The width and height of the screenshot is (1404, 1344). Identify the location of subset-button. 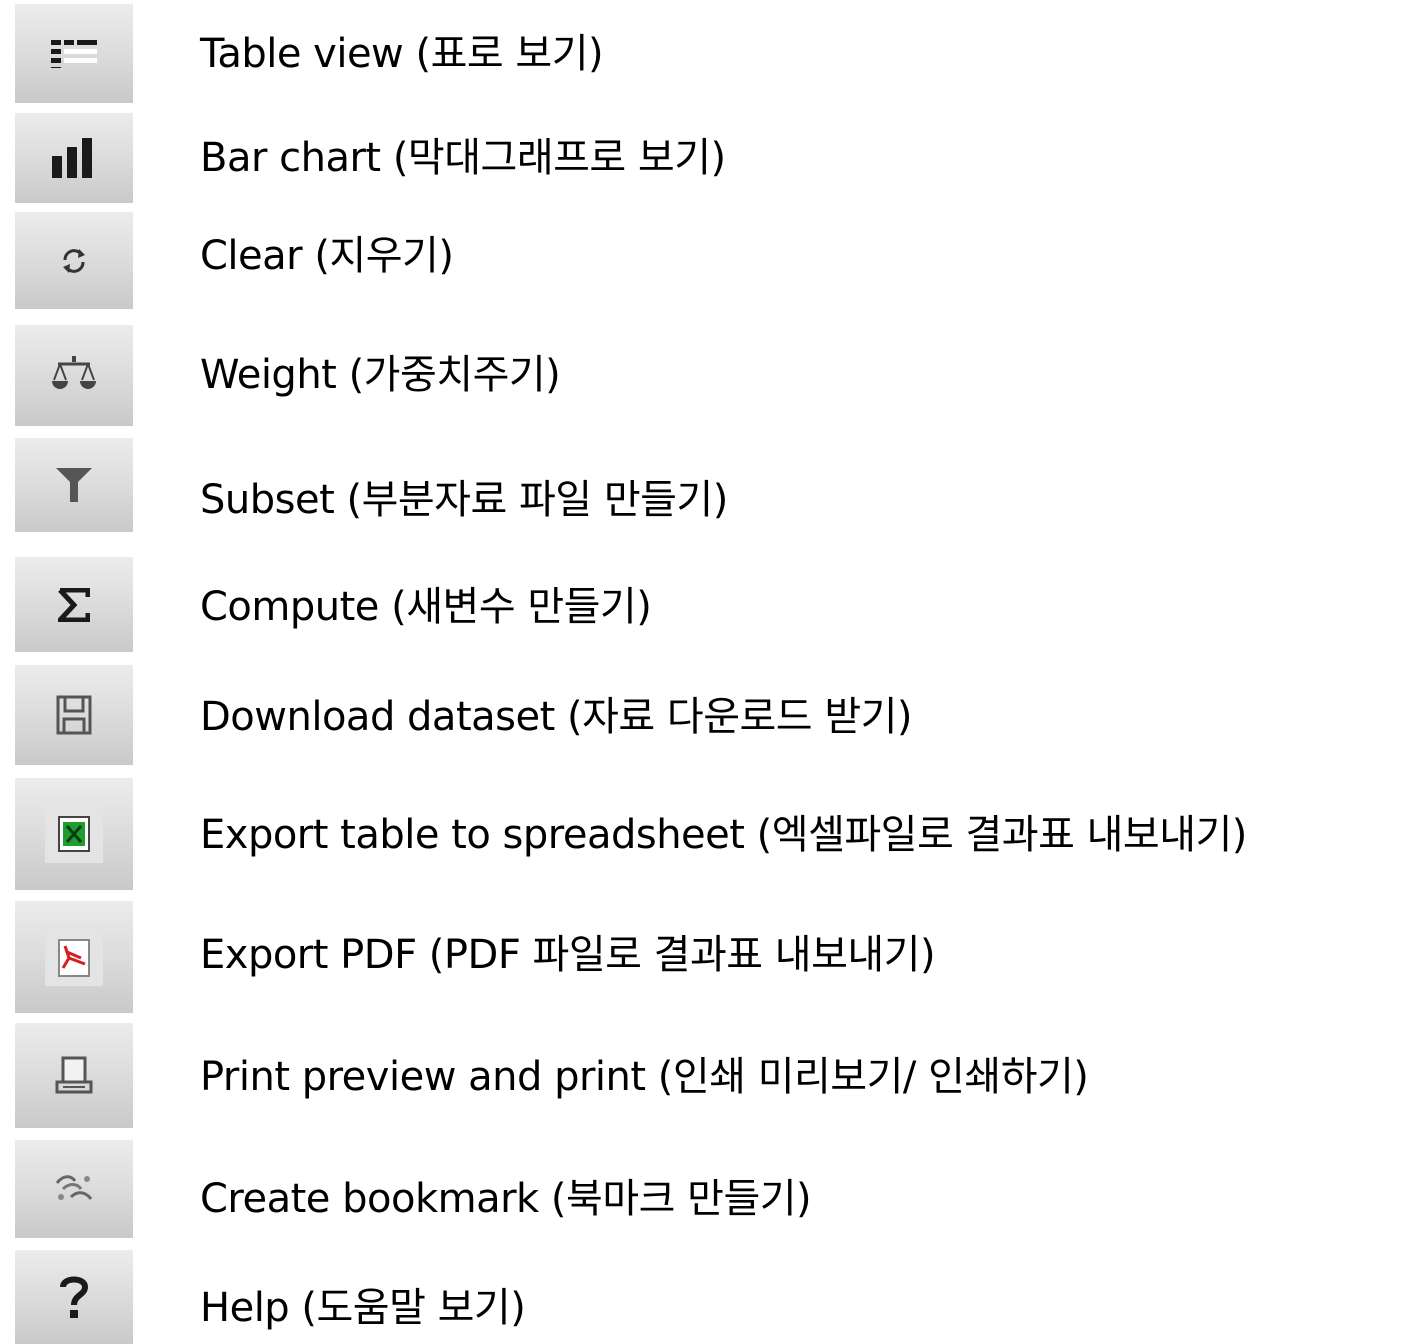
(74, 485).